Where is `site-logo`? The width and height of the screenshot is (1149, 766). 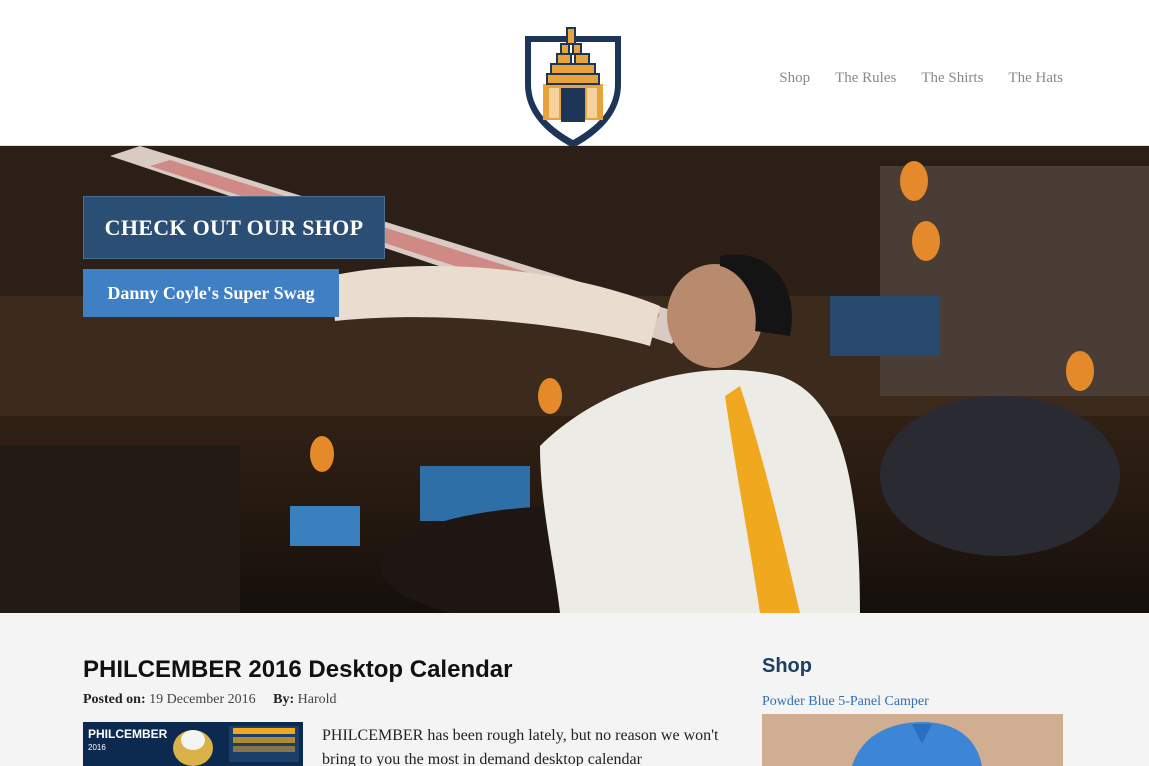 site-logo is located at coordinates (573, 86).